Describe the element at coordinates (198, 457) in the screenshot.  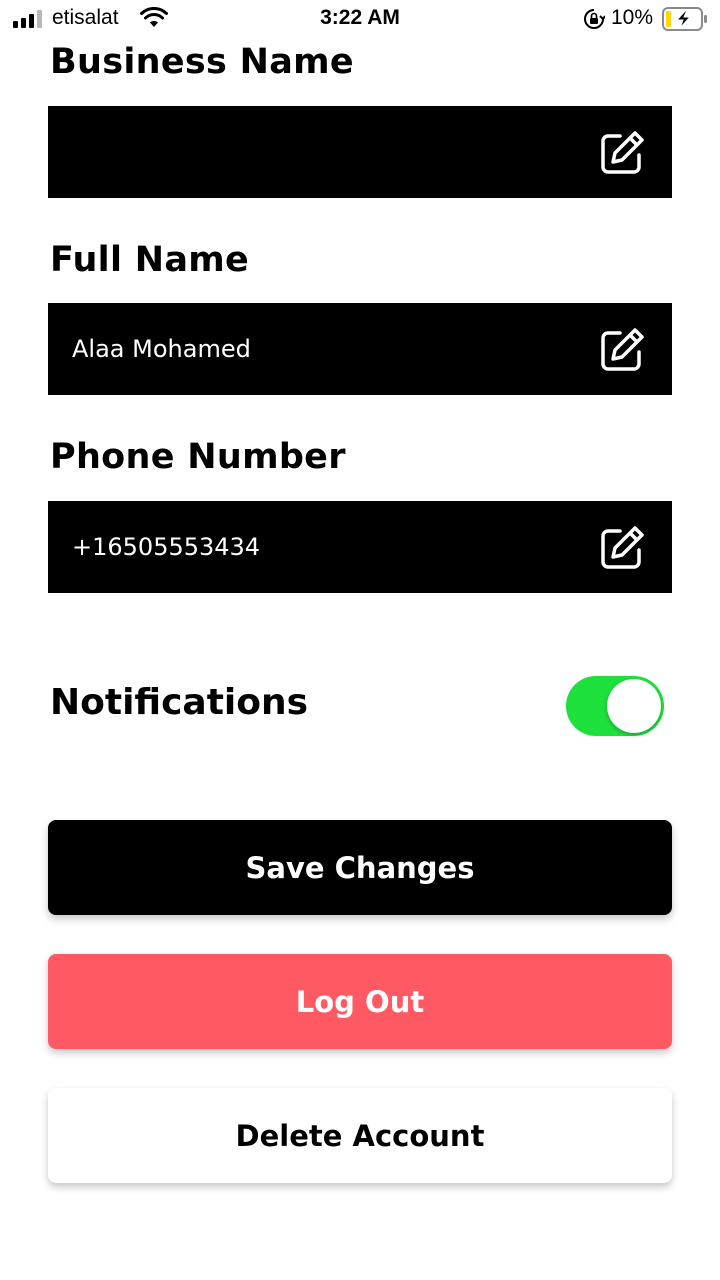
I see `phone-number-label: Phone Number` at that location.